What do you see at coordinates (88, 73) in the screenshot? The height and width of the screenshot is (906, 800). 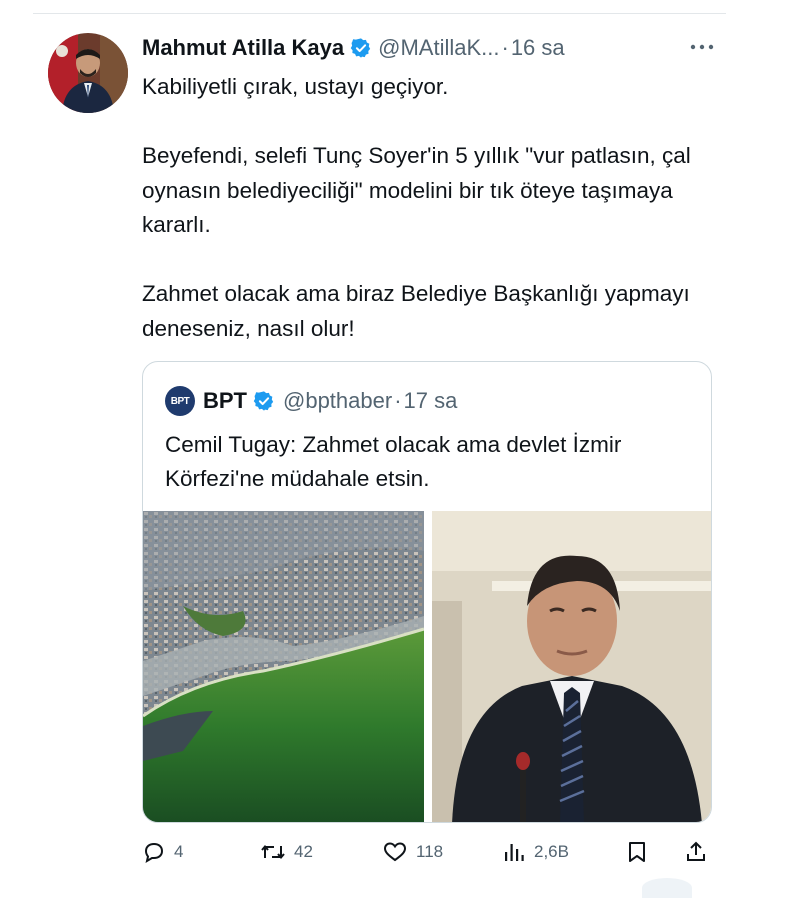 I see `author-avatar` at bounding box center [88, 73].